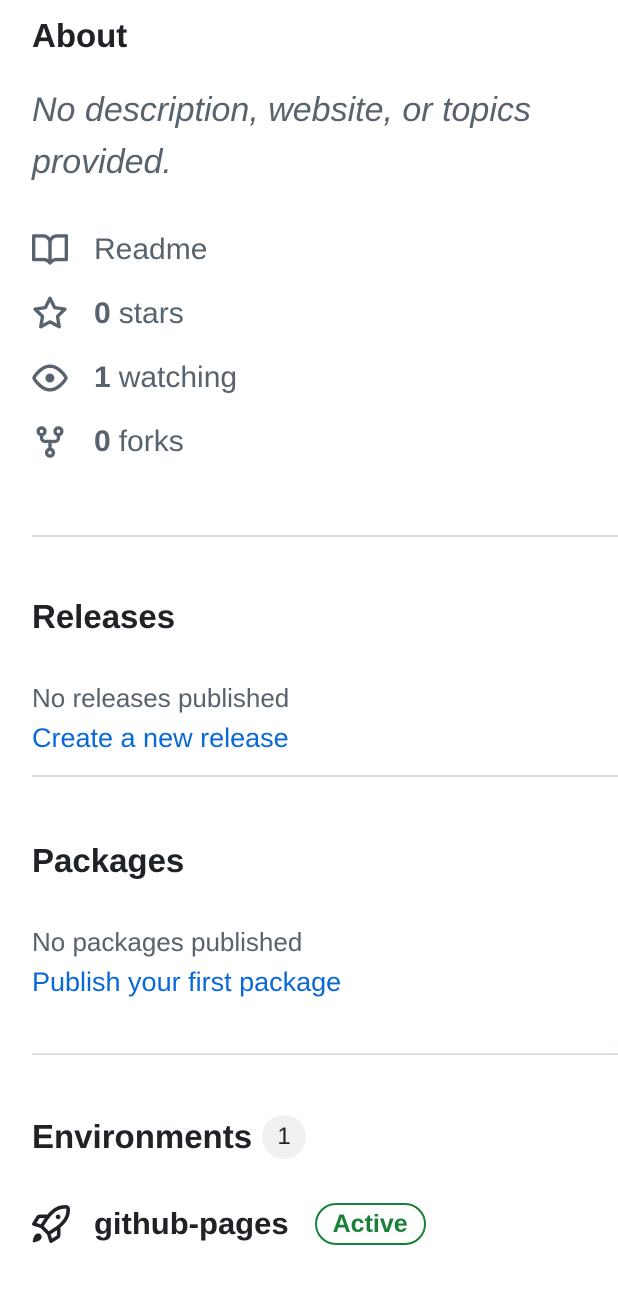 The height and width of the screenshot is (1304, 618). What do you see at coordinates (325, 1107) in the screenshot?
I see `environments-header: Environments 1` at bounding box center [325, 1107].